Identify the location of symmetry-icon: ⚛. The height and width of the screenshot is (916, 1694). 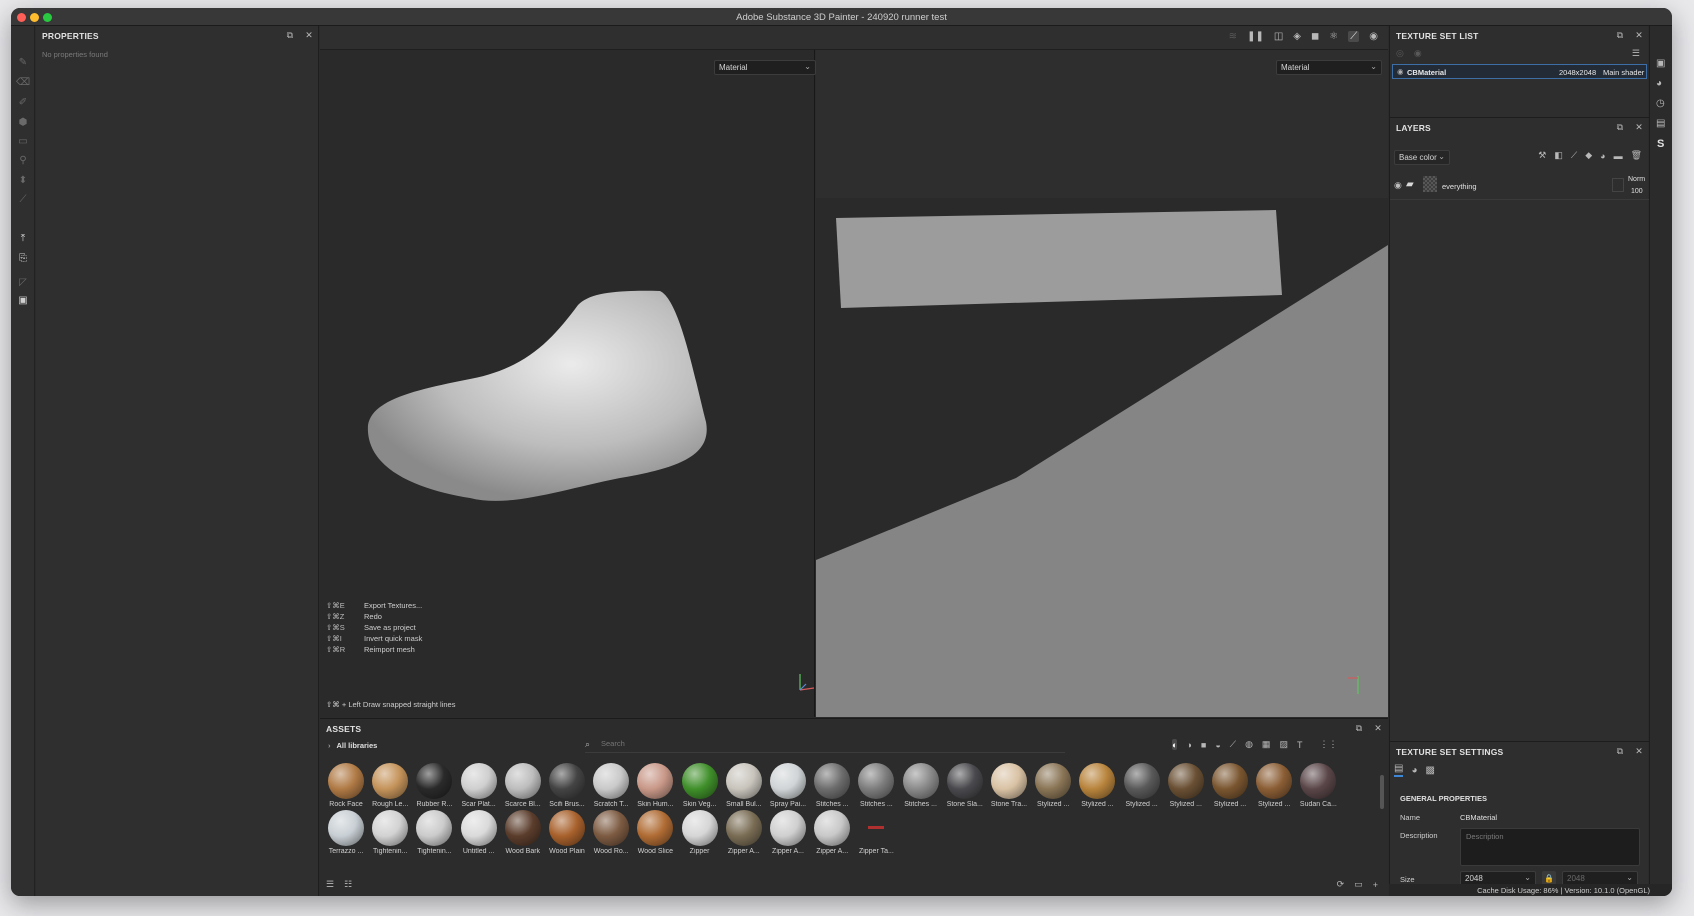
(1333, 36).